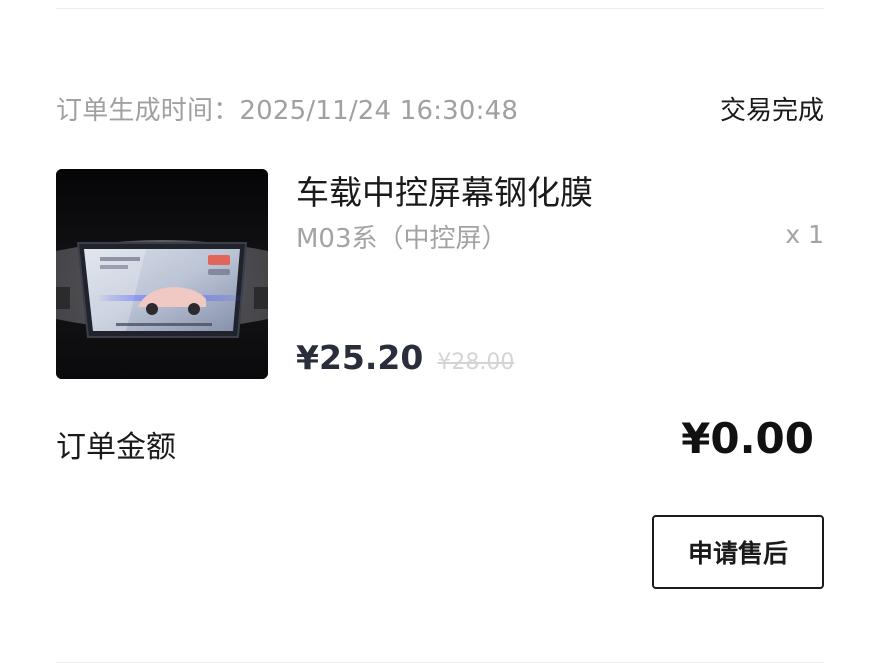 The height and width of the screenshot is (670, 880). Describe the element at coordinates (444, 190) in the screenshot. I see `product-name: 车载中控屏幕钢化膜` at that location.